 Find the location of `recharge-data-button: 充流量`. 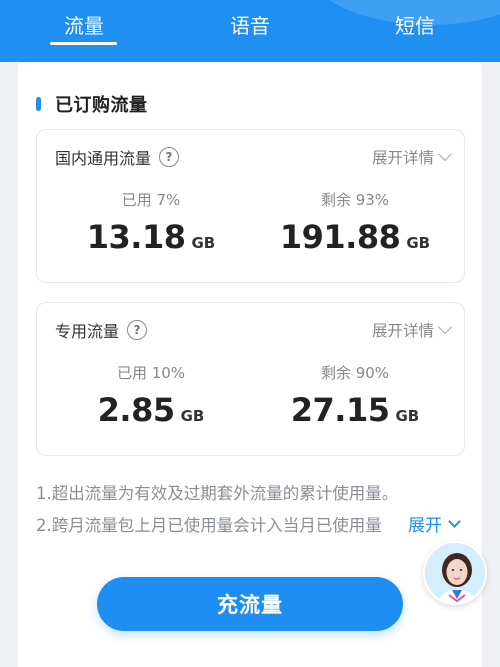

recharge-data-button: 充流量 is located at coordinates (250, 604).